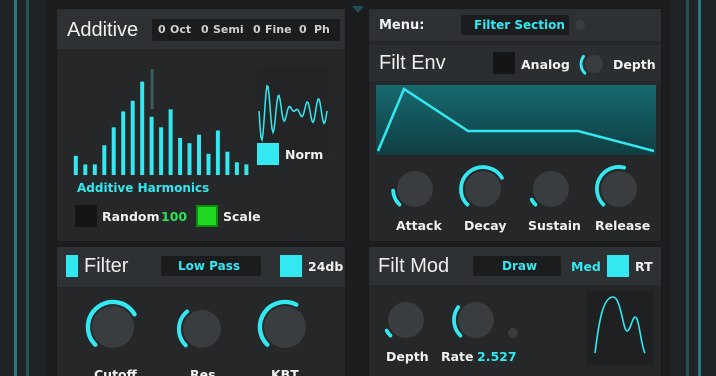 The height and width of the screenshot is (376, 716). I want to click on scale-label: Scale, so click(242, 216).